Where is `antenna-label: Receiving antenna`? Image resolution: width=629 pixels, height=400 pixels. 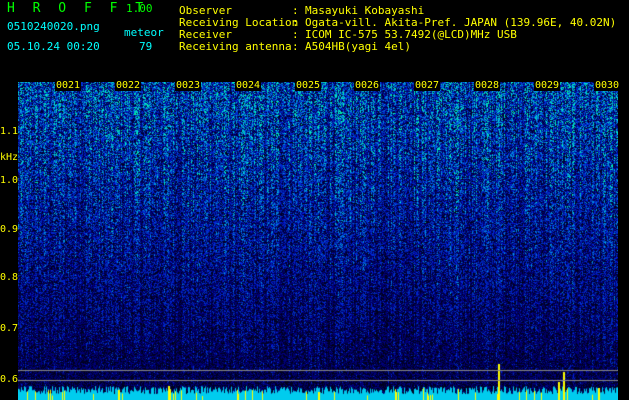
antenna-label: Receiving antenna is located at coordinates (235, 46).